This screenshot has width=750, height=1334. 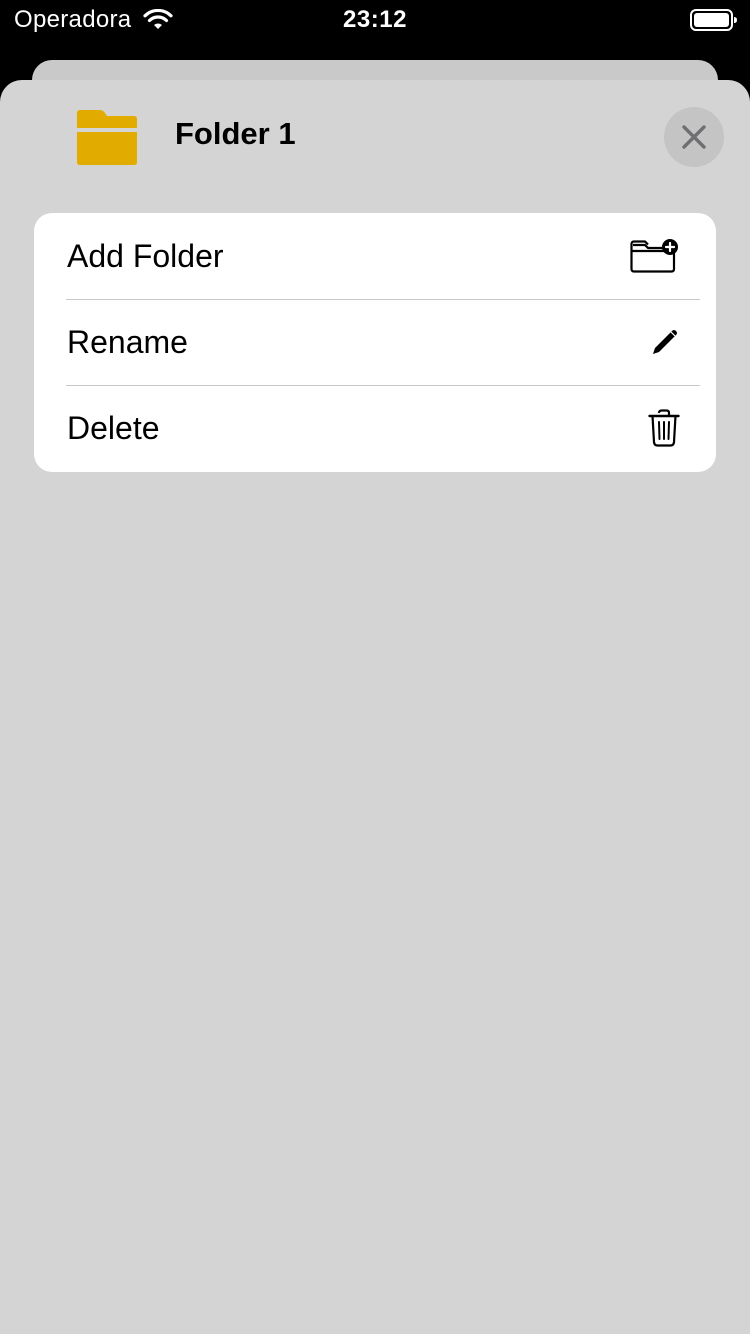 I want to click on trash-icon, so click(x=664, y=428).